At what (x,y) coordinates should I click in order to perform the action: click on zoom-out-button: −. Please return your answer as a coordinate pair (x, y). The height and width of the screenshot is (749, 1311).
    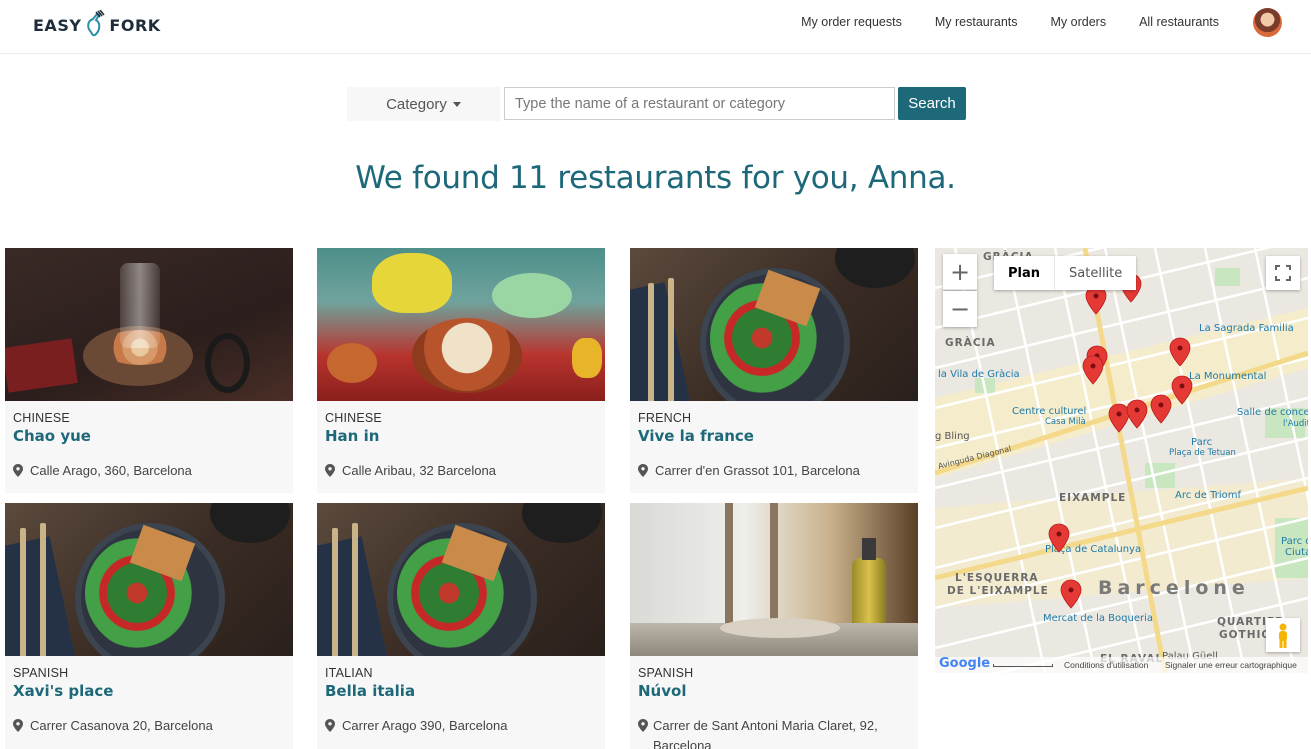
    Looking at the image, I should click on (960, 309).